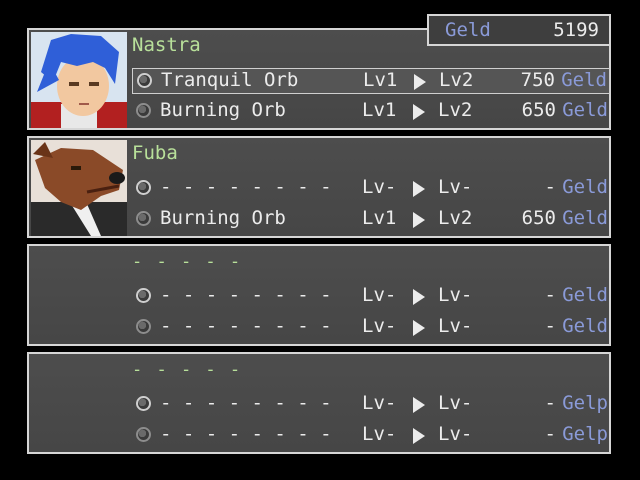 The width and height of the screenshot is (640, 480). I want to click on geld-label: Geld, so click(468, 30).